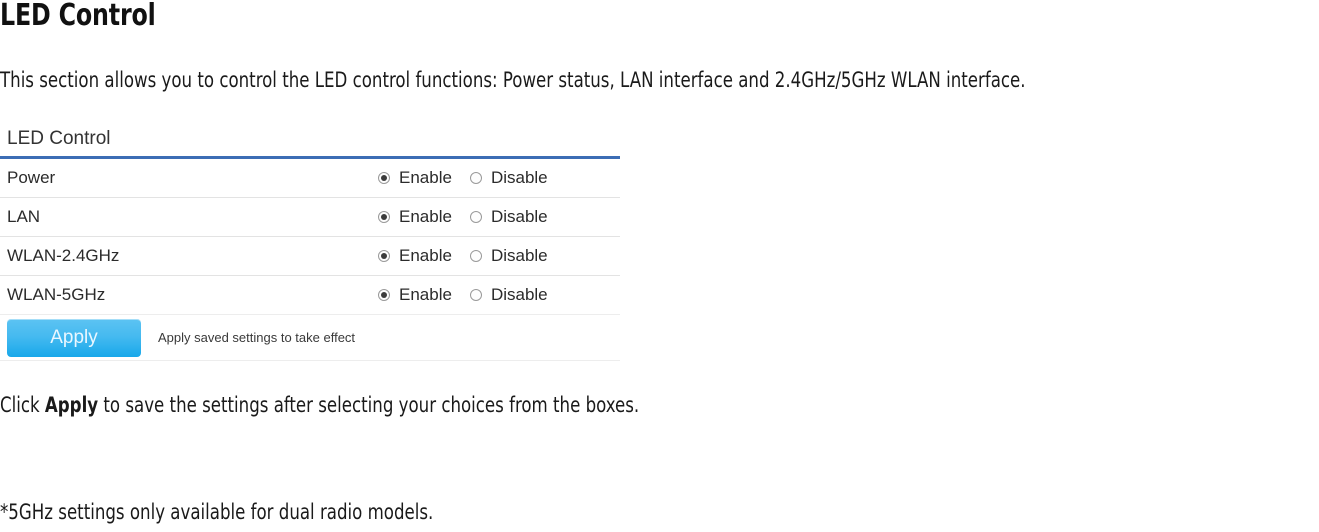 The height and width of the screenshot is (532, 1319). Describe the element at coordinates (257, 337) in the screenshot. I see `apply-hint-text: Apply saved settings to take effect` at that location.